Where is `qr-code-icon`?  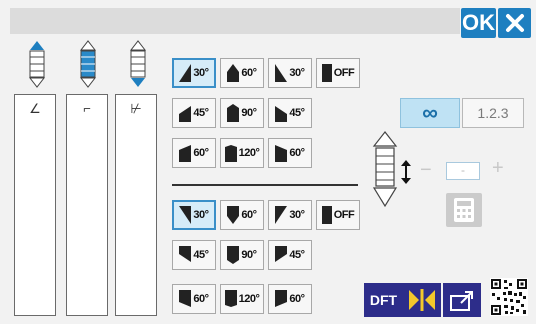 qr-code-icon is located at coordinates (509, 297).